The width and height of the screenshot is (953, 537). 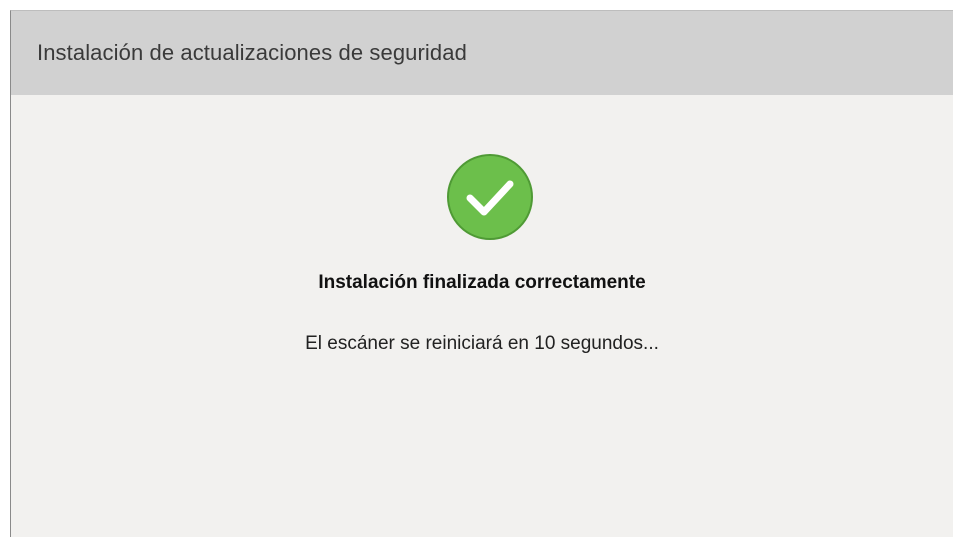 I want to click on status-heading: Instalación finalizada correctamente, so click(x=482, y=282).